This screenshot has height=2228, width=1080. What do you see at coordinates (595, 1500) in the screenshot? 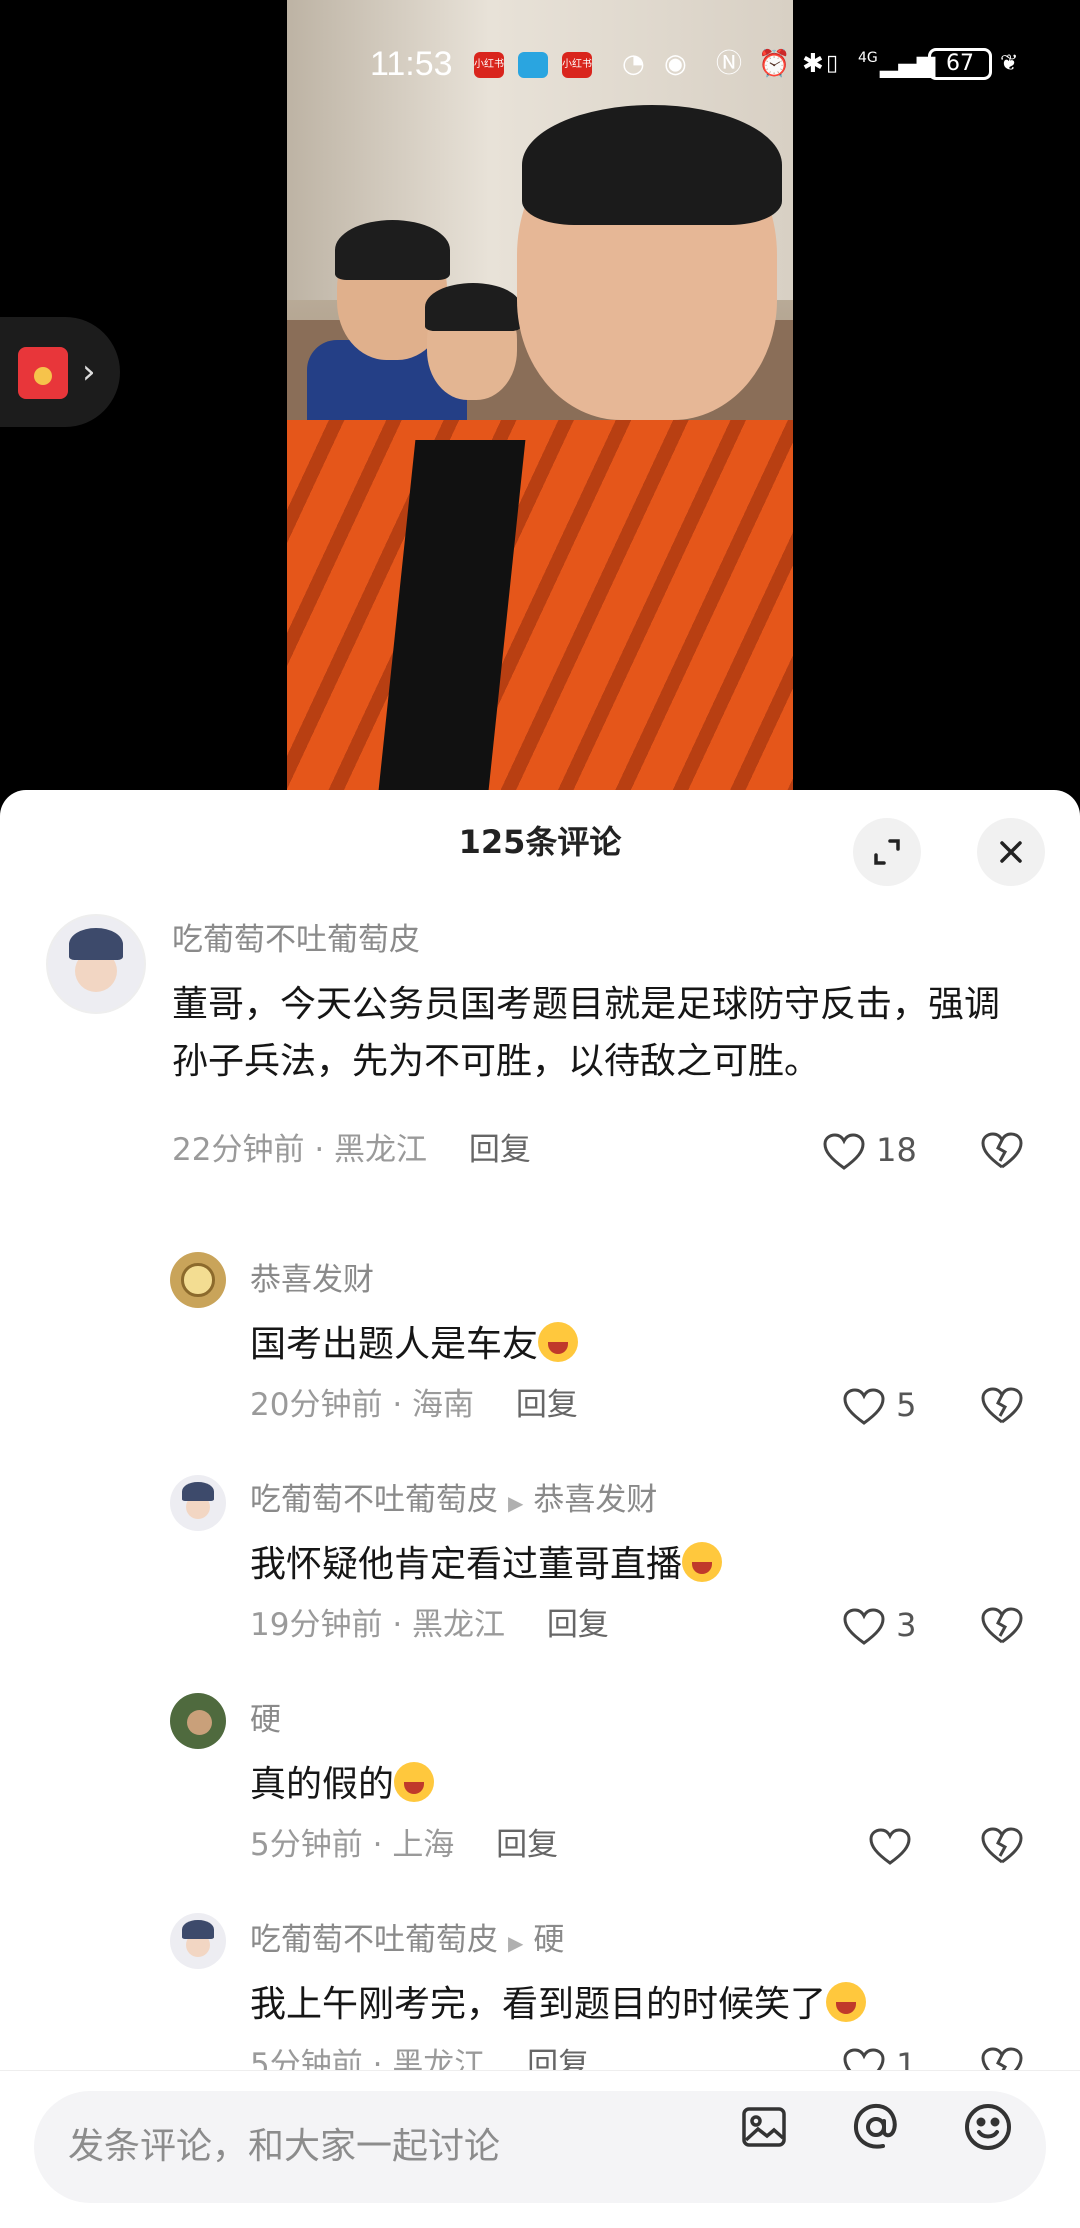
I see `reply-to-username: 恭喜发财` at bounding box center [595, 1500].